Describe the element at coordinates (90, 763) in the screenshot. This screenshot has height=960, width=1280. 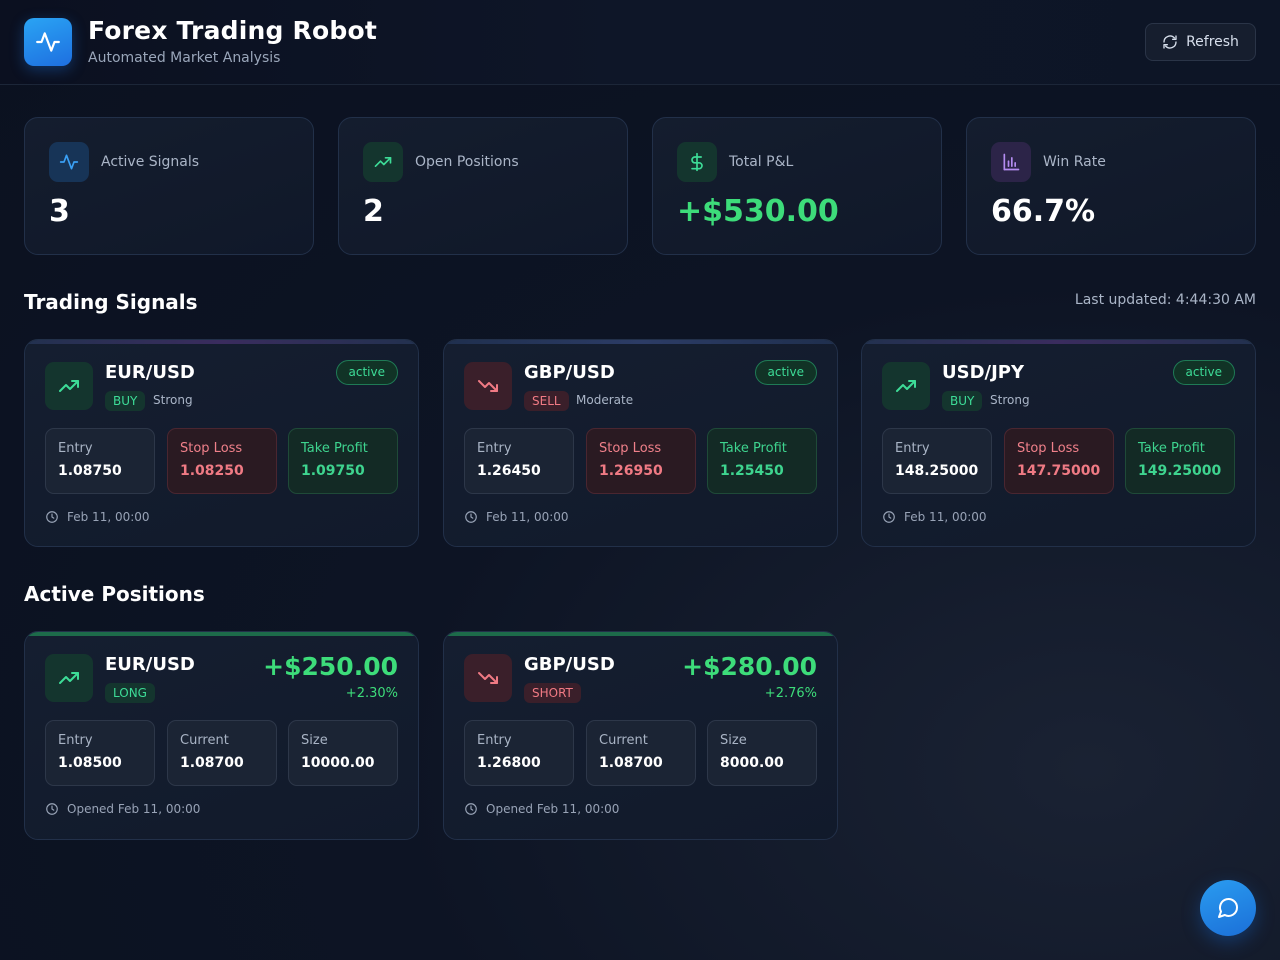
I see `metric-value: 1.08500` at that location.